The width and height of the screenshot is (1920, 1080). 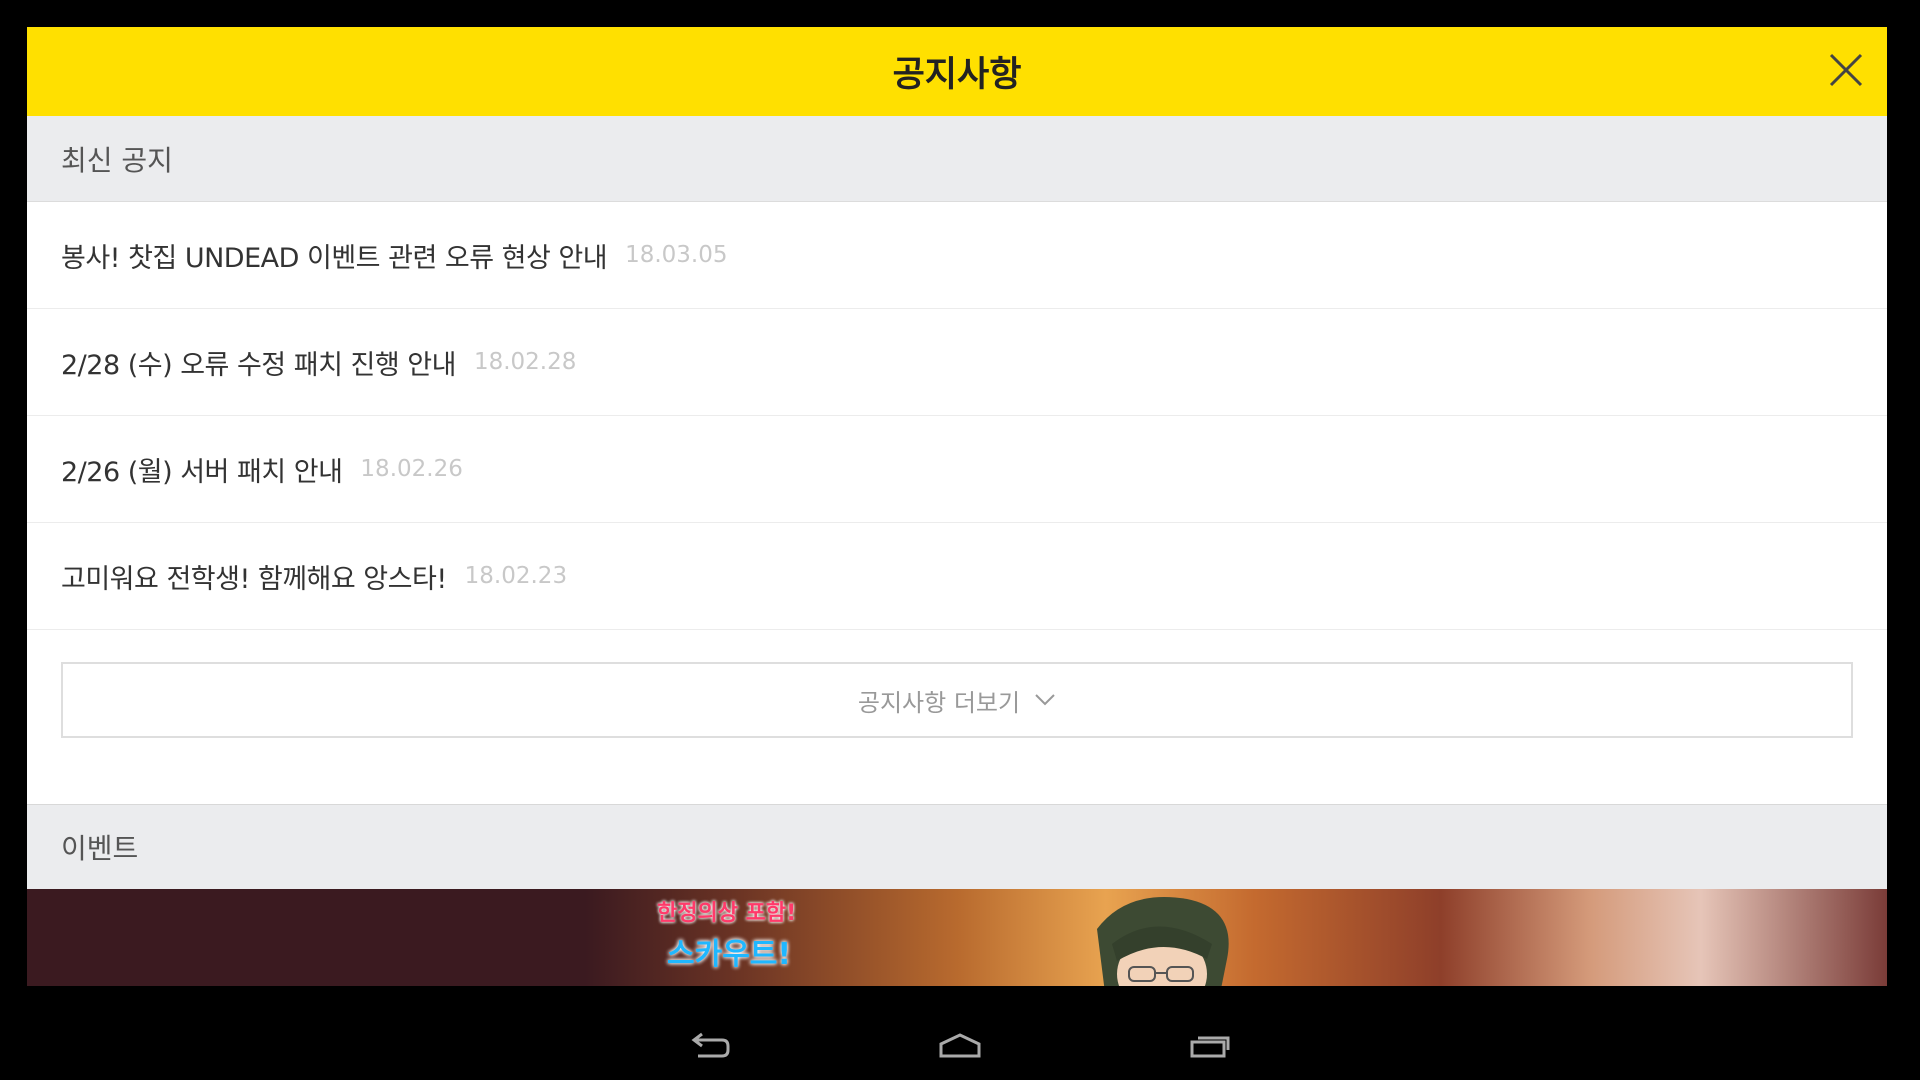 What do you see at coordinates (939, 702) in the screenshot?
I see `more-notices-label: 공지사항 더보기` at bounding box center [939, 702].